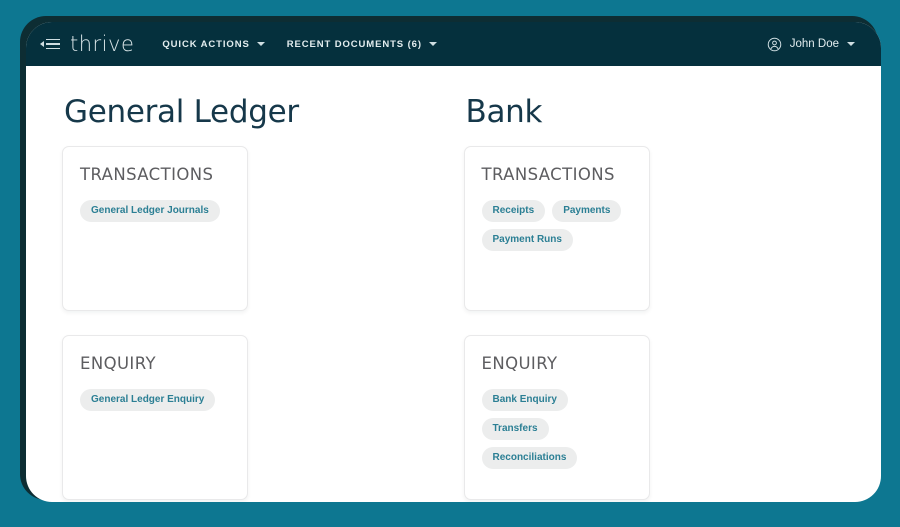 Image resolution: width=900 pixels, height=527 pixels. I want to click on link-payment-runs: Payment Runs, so click(527, 240).